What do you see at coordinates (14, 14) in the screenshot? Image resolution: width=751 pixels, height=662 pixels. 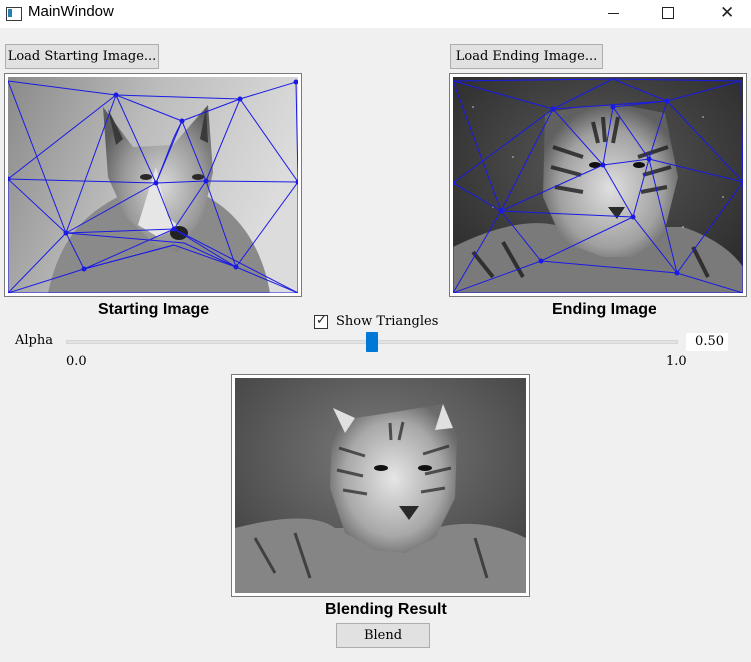 I see `app-window-icon` at bounding box center [14, 14].